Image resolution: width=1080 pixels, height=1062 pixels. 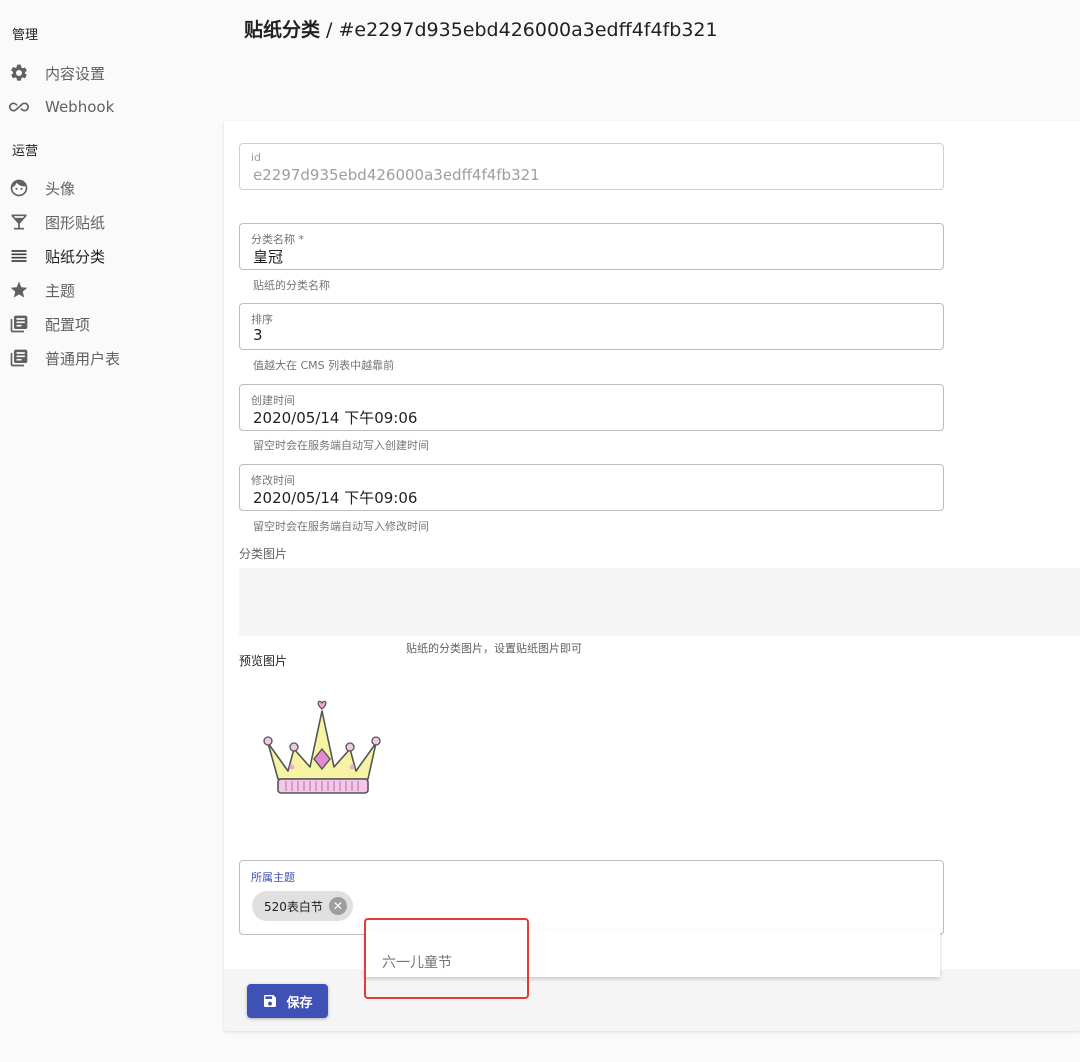 I want to click on sidebar-item-label: 配置项, so click(x=68, y=324).